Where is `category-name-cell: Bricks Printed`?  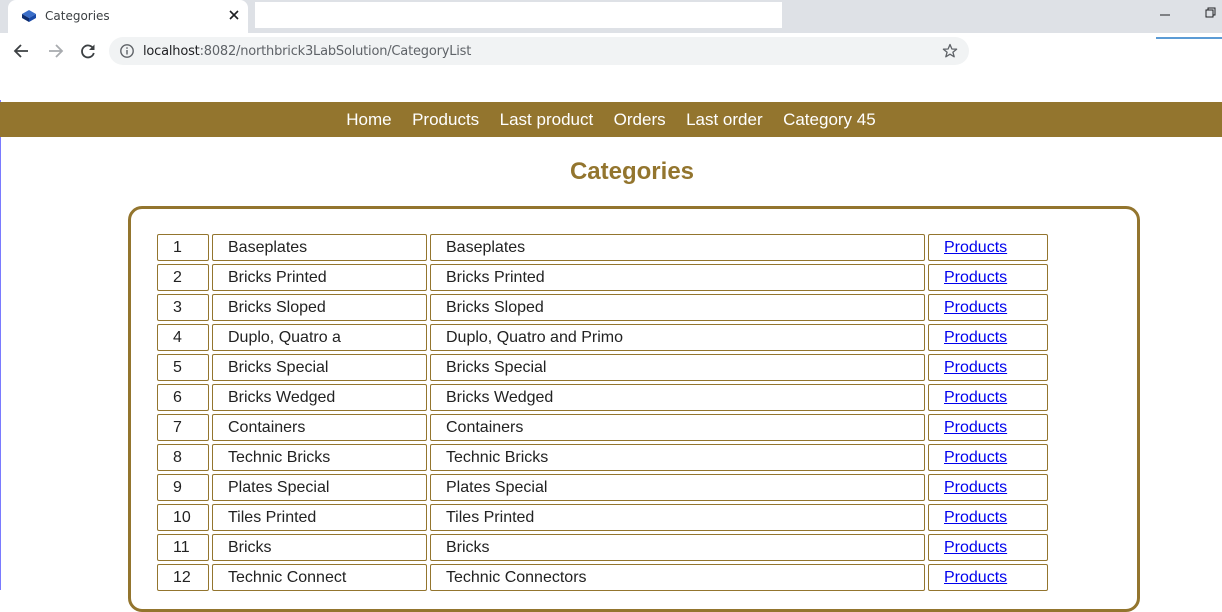
category-name-cell: Bricks Printed is located at coordinates (319, 277).